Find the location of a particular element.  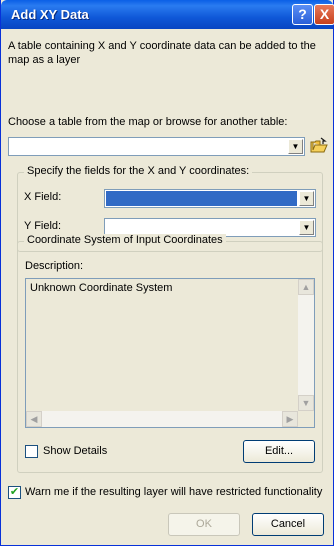

horizontal-scrollbar: ◀ ▶ is located at coordinates (162, 419).